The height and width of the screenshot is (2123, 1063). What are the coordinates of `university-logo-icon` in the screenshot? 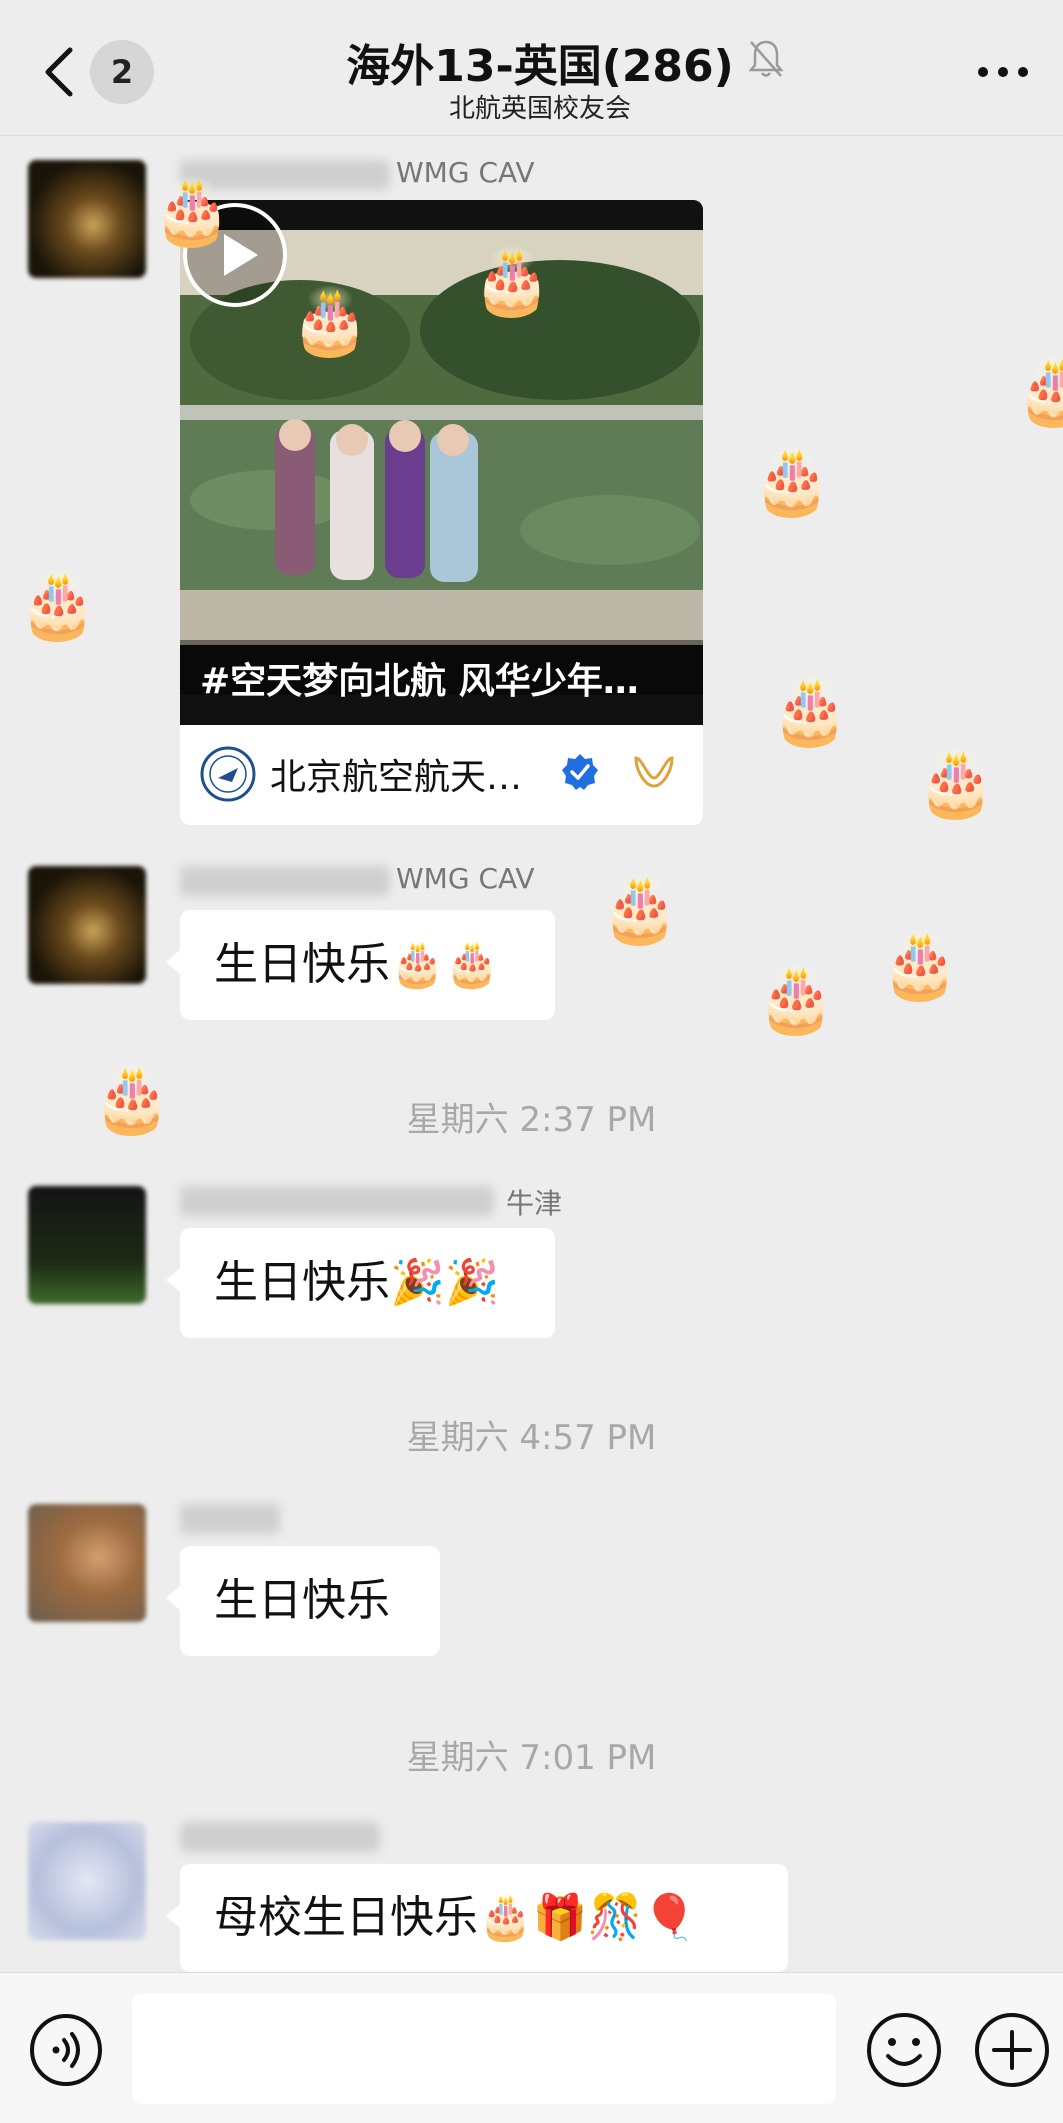 It's located at (228, 774).